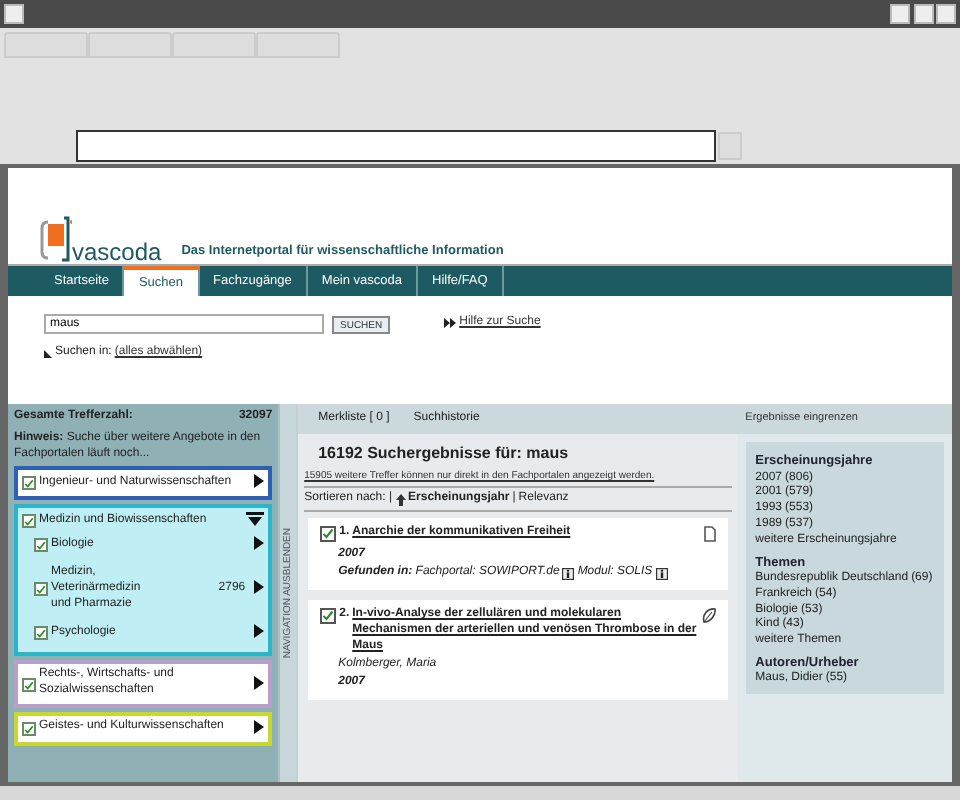  What do you see at coordinates (450, 323) in the screenshot?
I see `double-arrow-icon` at bounding box center [450, 323].